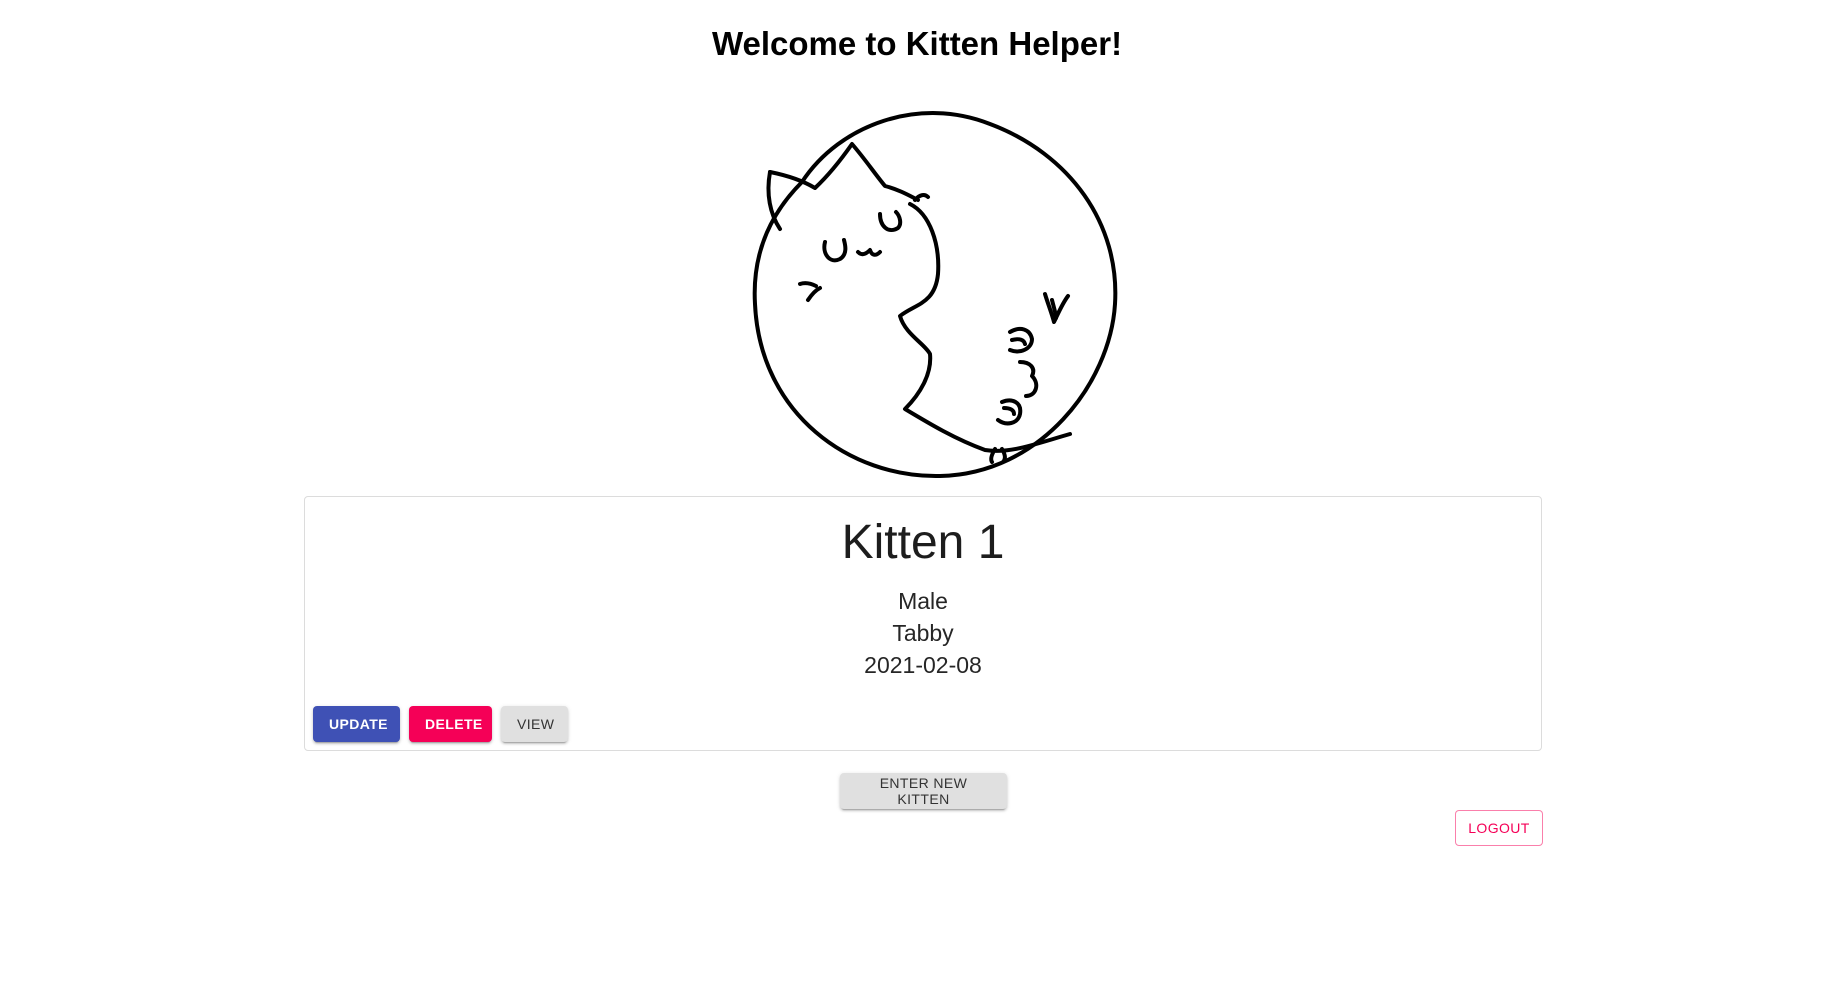 The height and width of the screenshot is (995, 1834). Describe the element at coordinates (923, 542) in the screenshot. I see `kitten-name: Kitten 1` at that location.